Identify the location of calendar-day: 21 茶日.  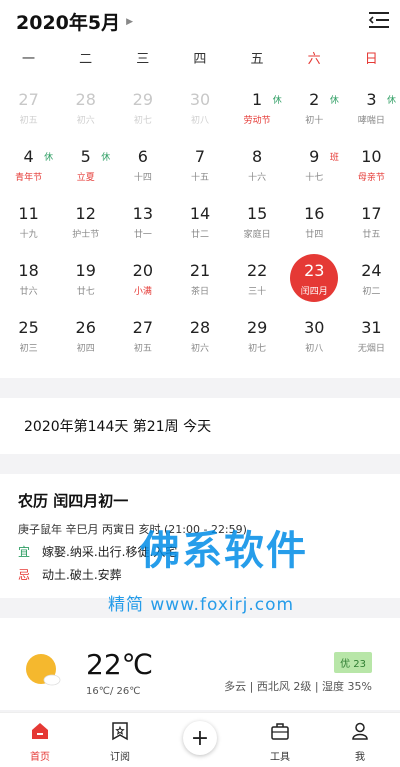
(199, 277).